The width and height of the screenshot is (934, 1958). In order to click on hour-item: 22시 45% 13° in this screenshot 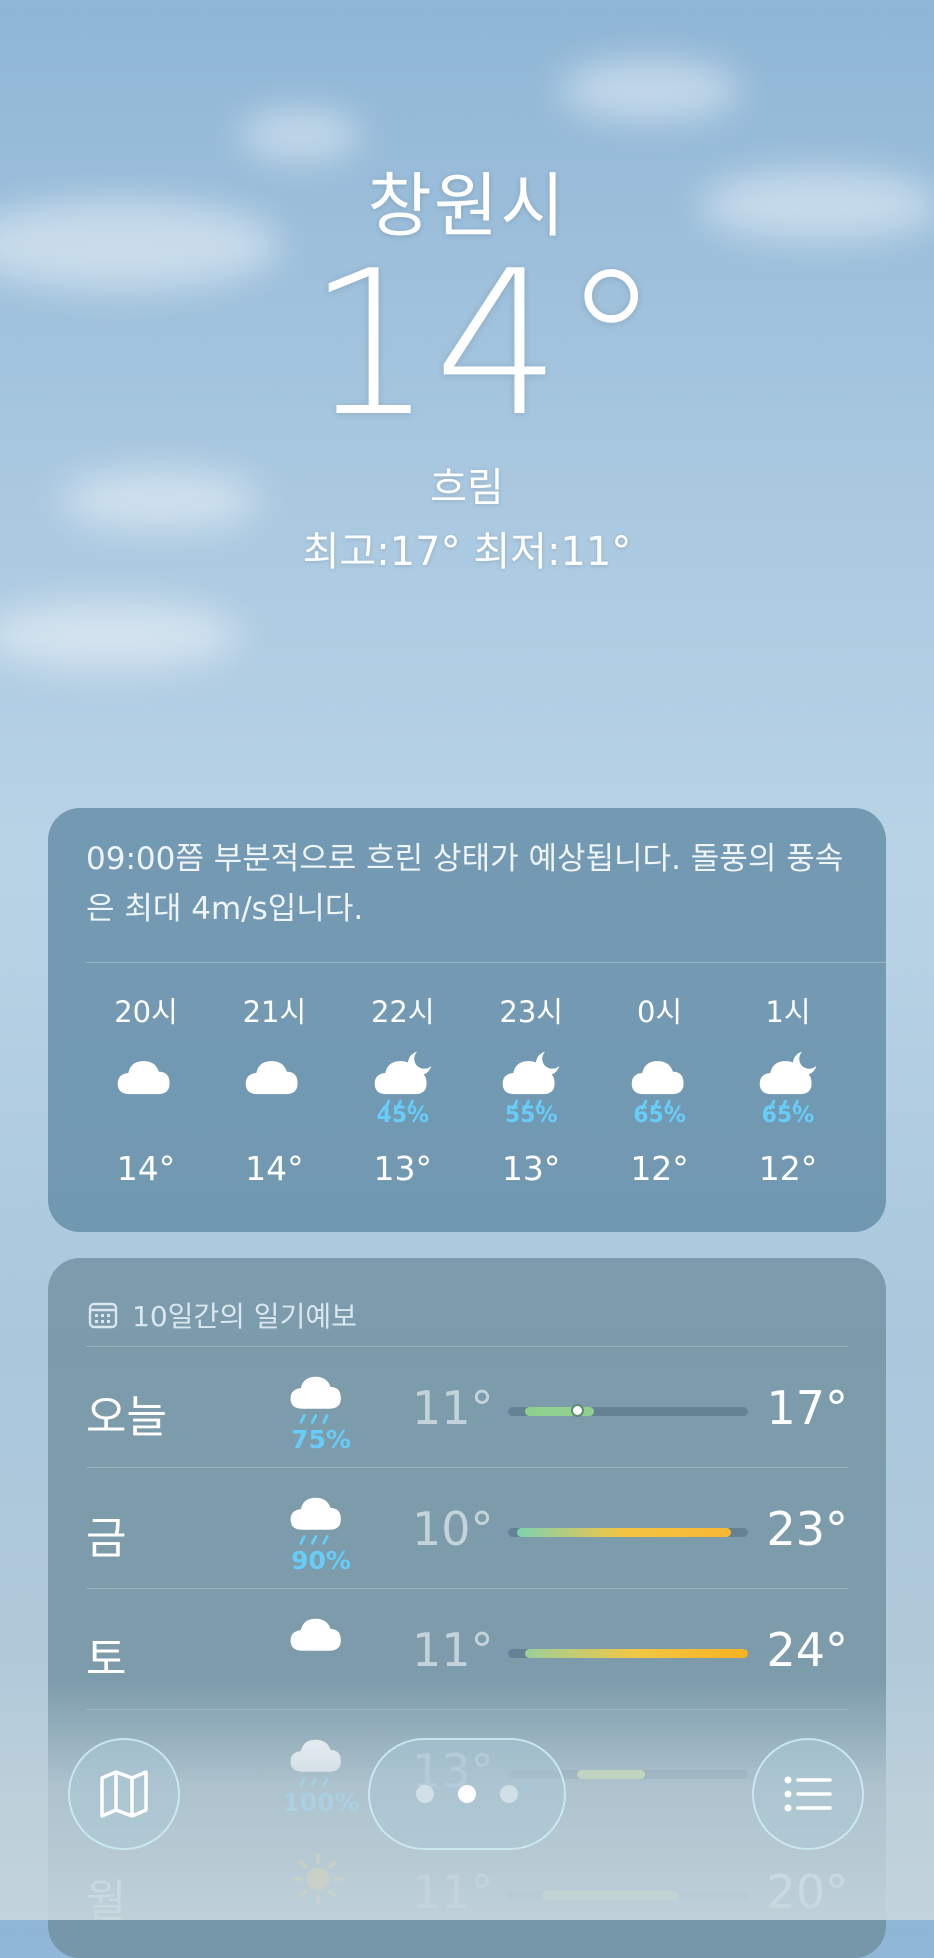, I will do `click(403, 1075)`.